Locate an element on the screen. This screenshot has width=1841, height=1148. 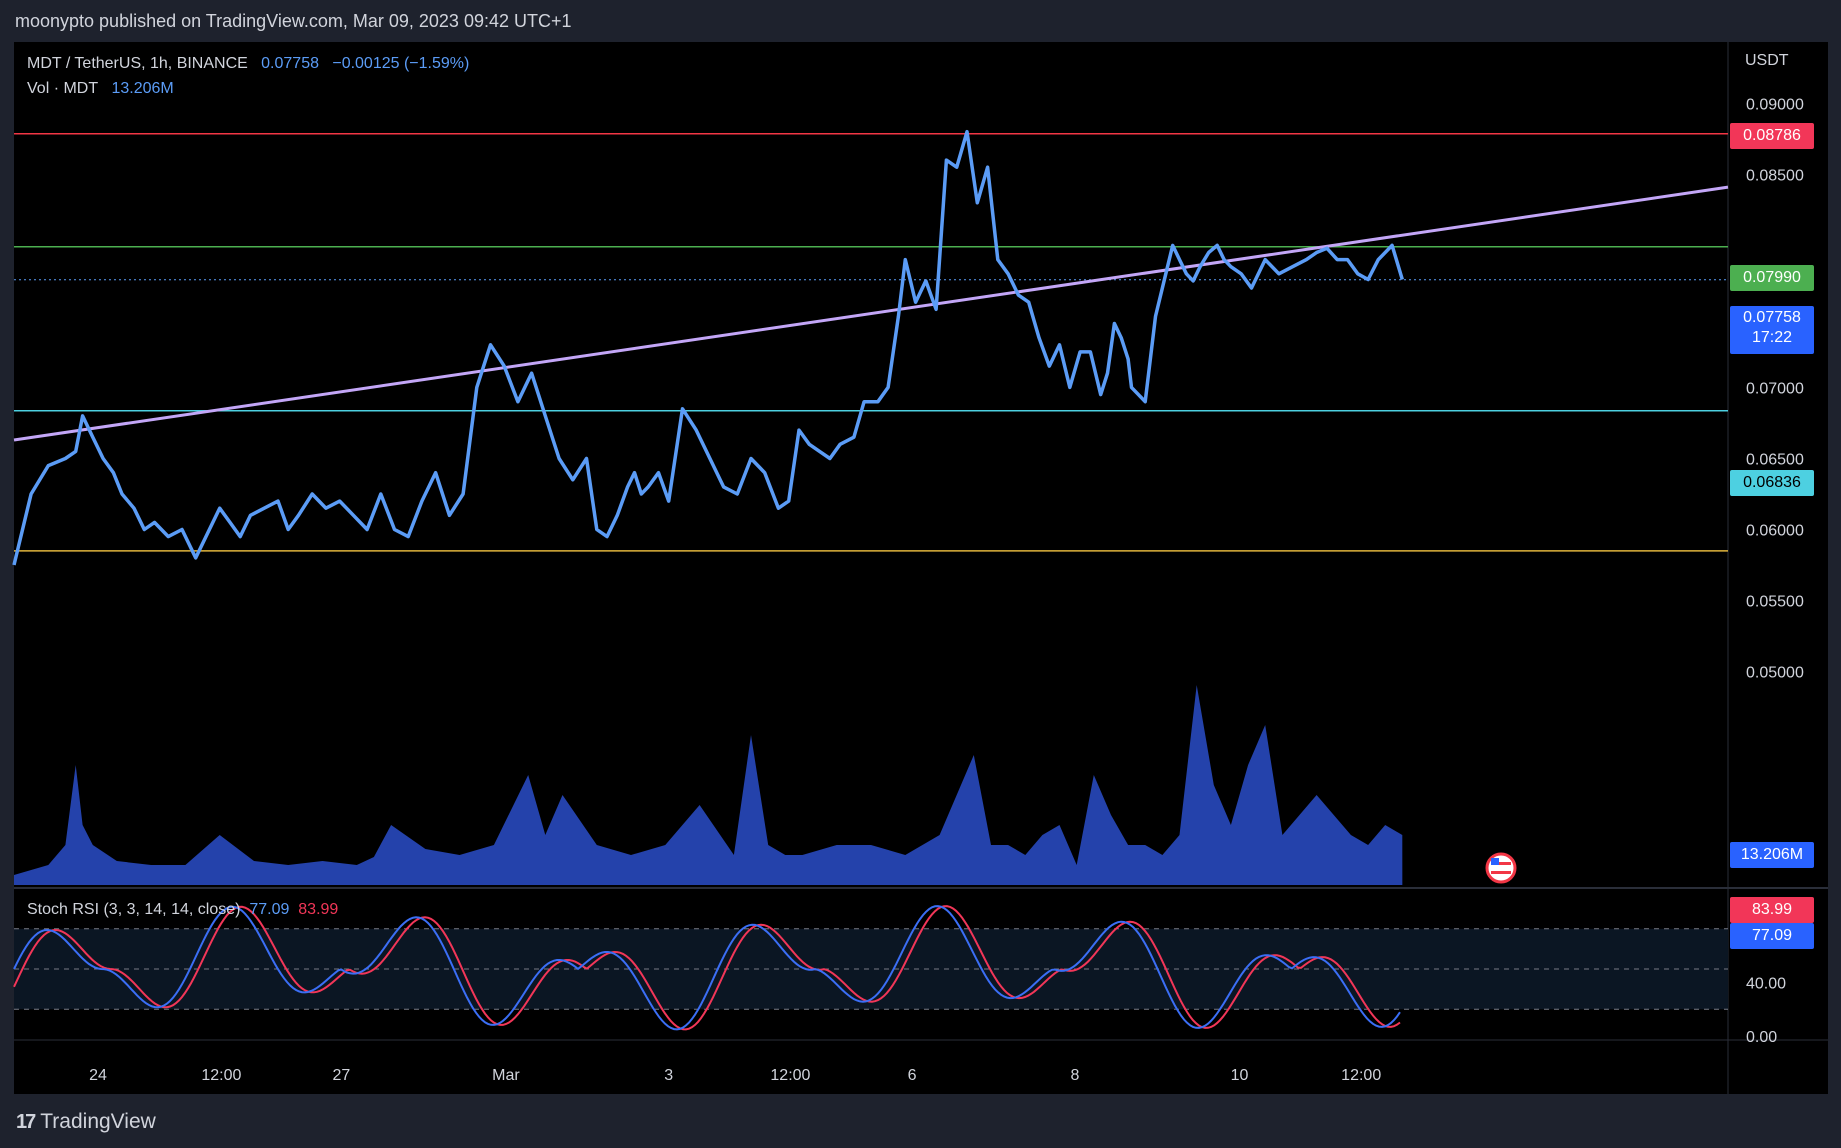
symbol-label: MDT / TetherUS, 1h, BINANCE is located at coordinates (137, 63).